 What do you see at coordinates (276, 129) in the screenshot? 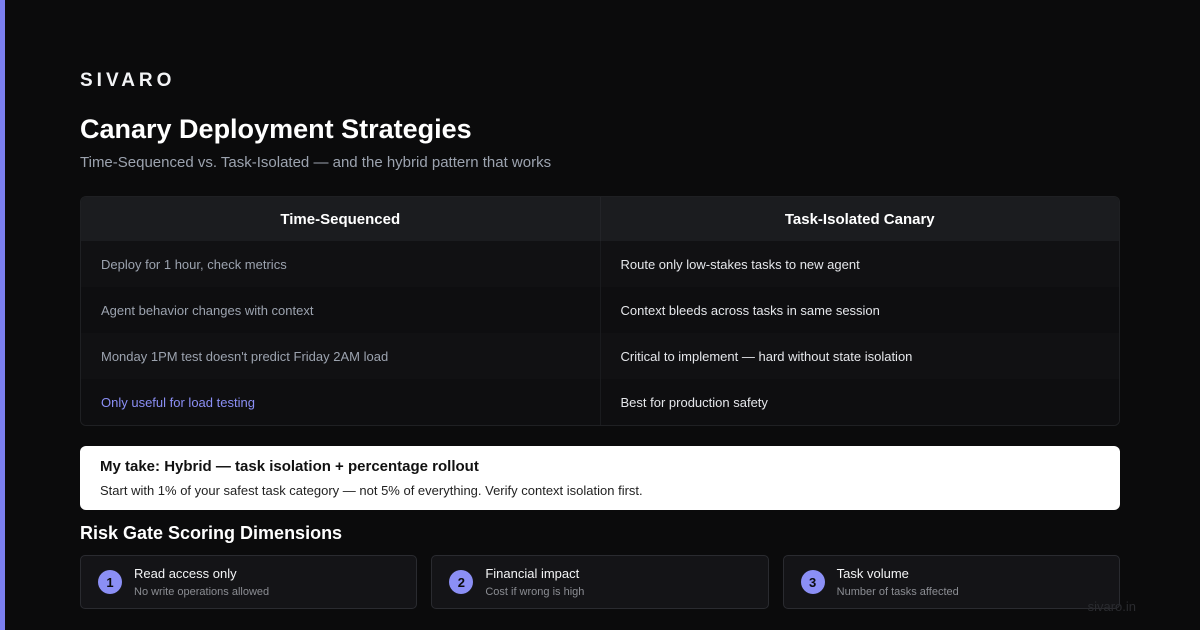
I see `page-title: Canary Deployment Strategies` at bounding box center [276, 129].